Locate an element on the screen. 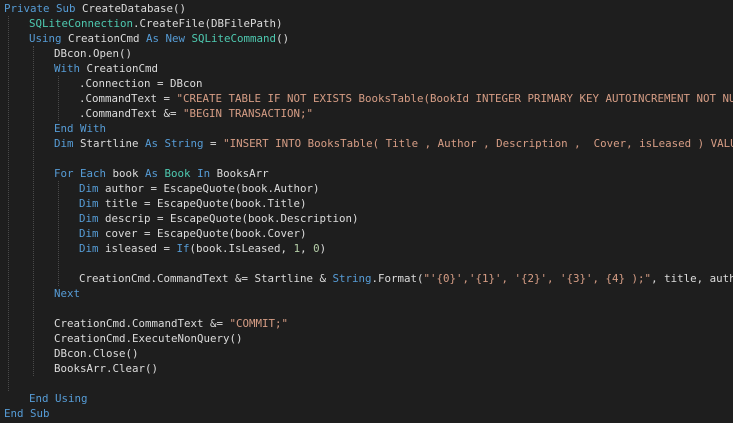 The width and height of the screenshot is (733, 423). code-token: End With is located at coordinates (80, 128).